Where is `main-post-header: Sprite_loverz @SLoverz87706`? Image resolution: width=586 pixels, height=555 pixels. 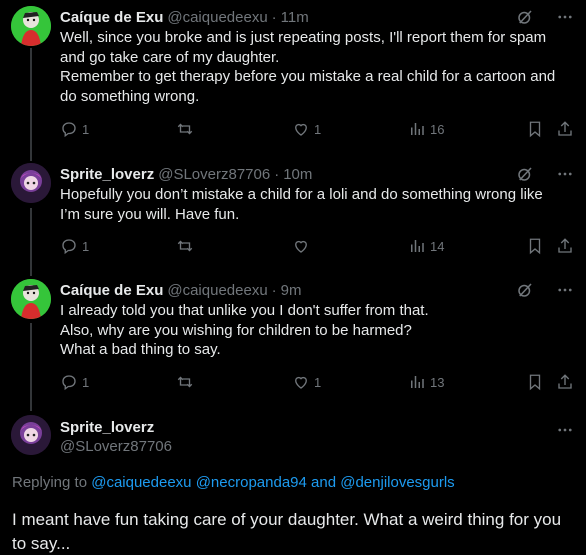 main-post-header: Sprite_loverz @SLoverz87706 is located at coordinates (116, 437).